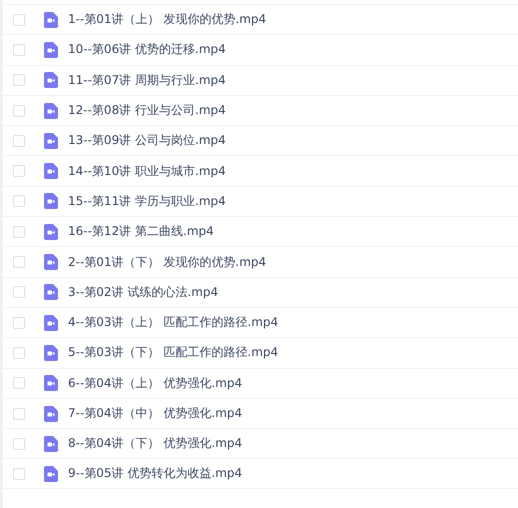  I want to click on file-name: 5--第03讲（下） 匹配工作的路径.mp4, so click(173, 353).